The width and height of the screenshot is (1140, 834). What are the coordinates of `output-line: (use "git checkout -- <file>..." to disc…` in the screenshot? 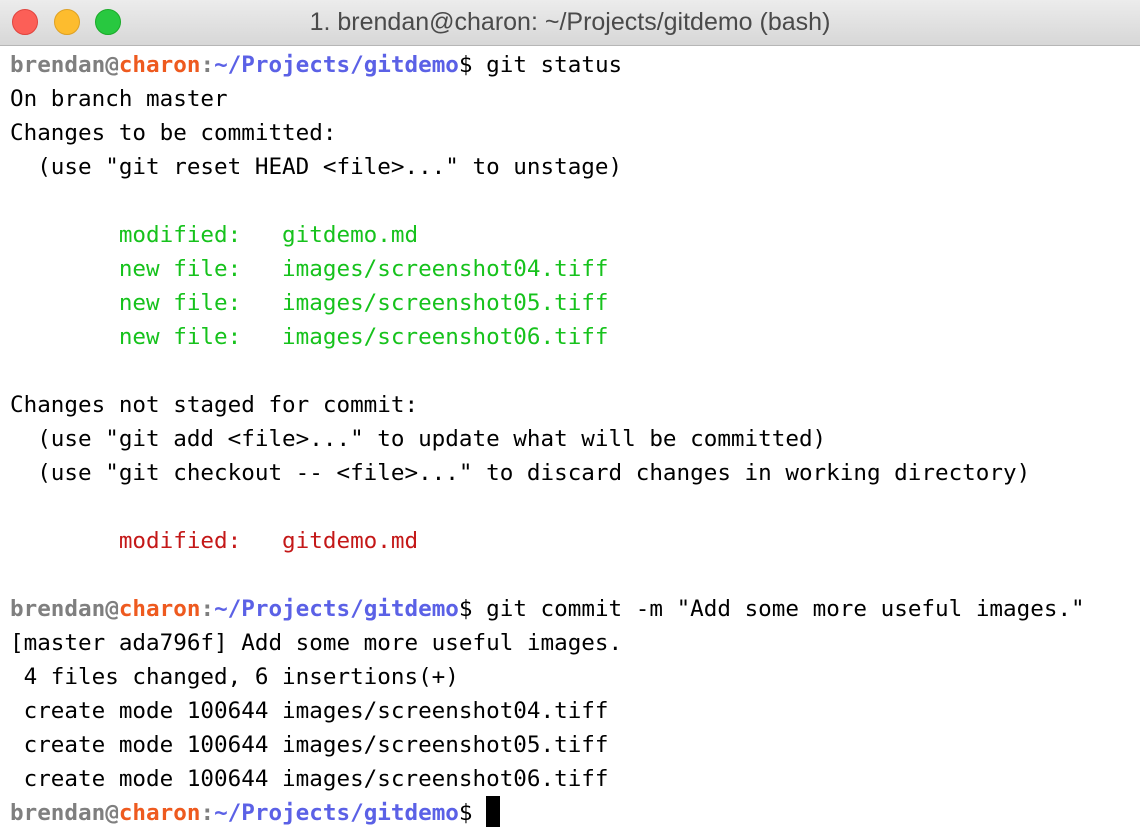 It's located at (520, 473).